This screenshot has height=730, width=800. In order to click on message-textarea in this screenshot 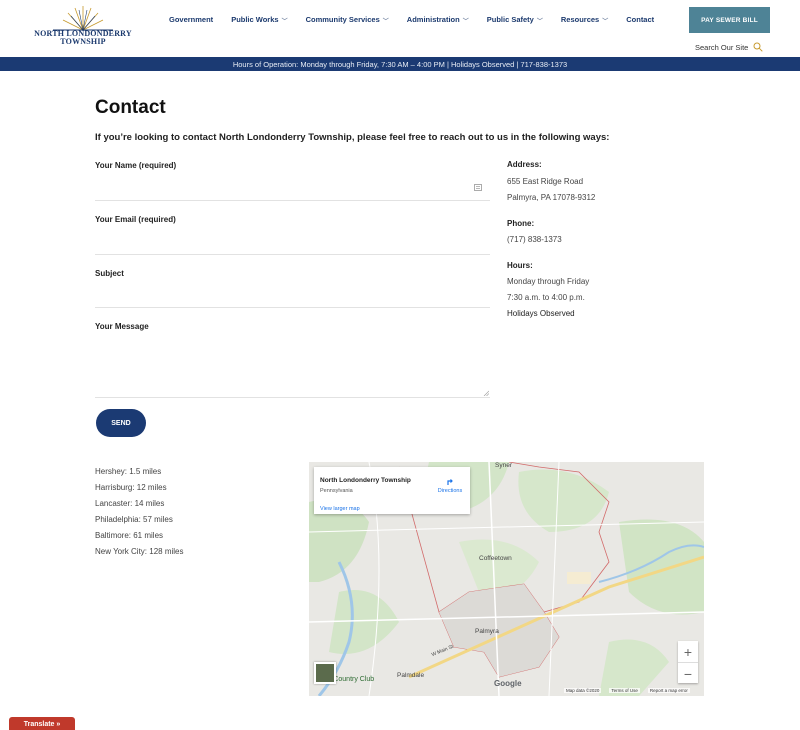, I will do `click(285, 366)`.